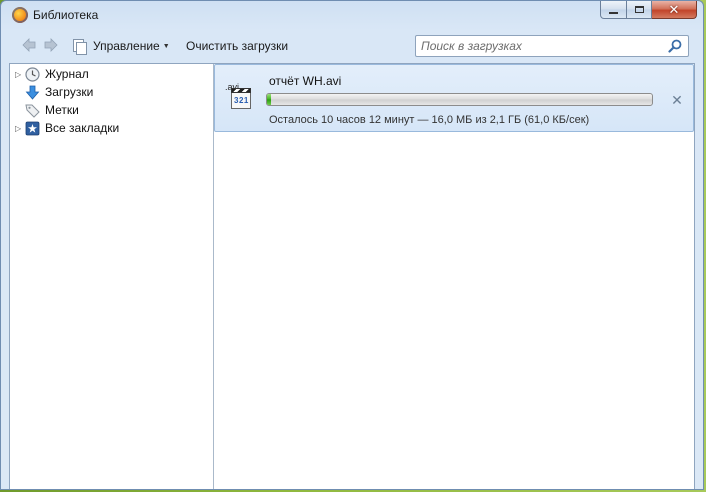 This screenshot has width=706, height=492. What do you see at coordinates (459, 99) in the screenshot?
I see `download-progress-bar` at bounding box center [459, 99].